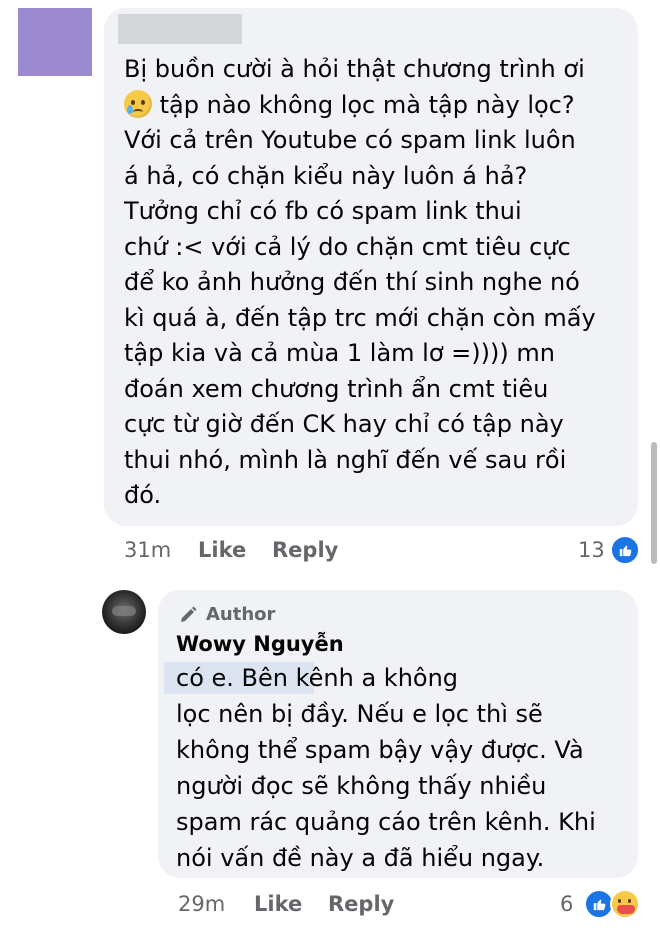  I want to click on reply-author-name: Wowy Nguyễn, so click(260, 644).